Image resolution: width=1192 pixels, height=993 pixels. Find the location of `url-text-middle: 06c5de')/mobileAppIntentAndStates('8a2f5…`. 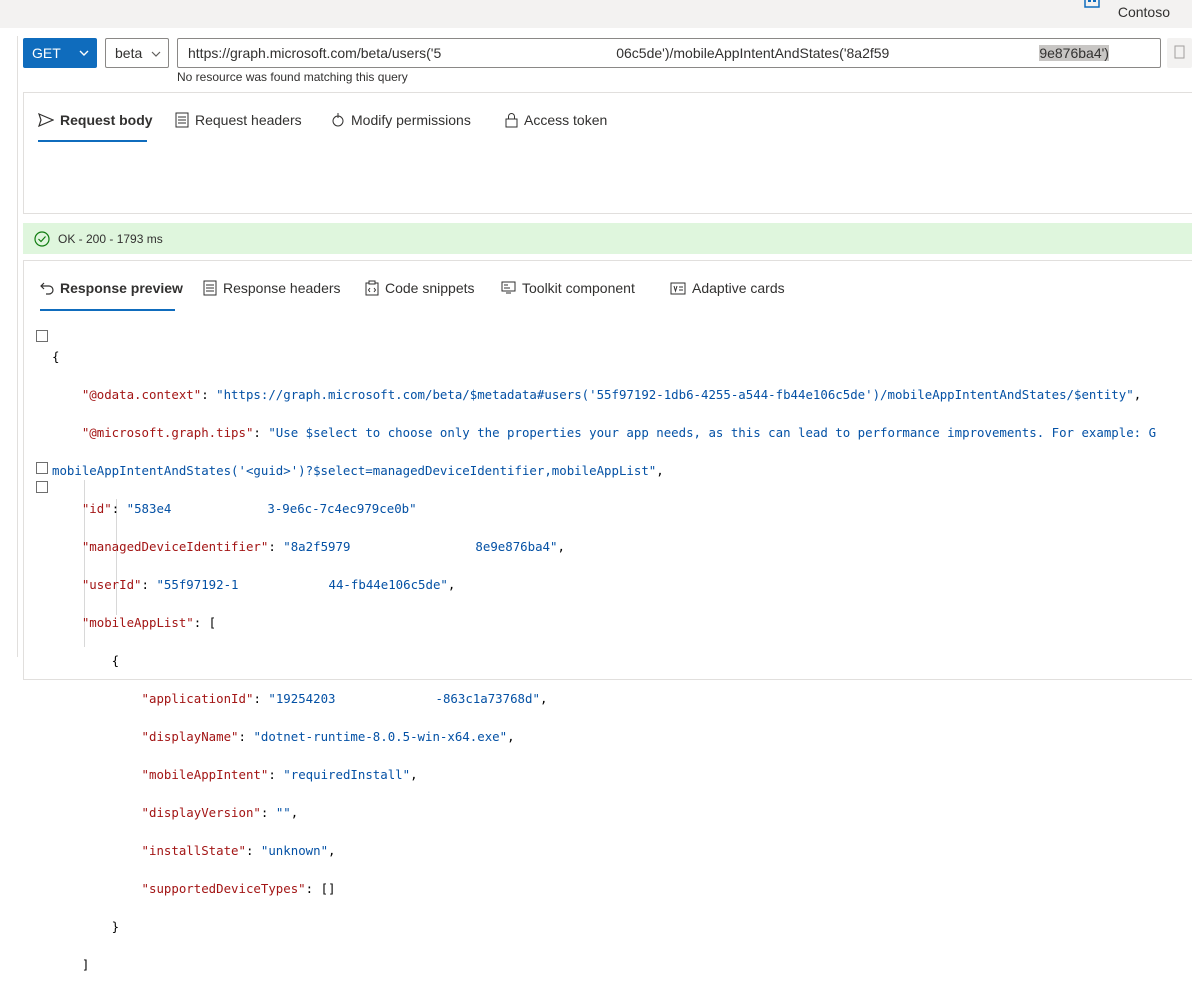

url-text-middle: 06c5de')/mobileAppIntentAndStates('8a2f5… is located at coordinates (753, 53).